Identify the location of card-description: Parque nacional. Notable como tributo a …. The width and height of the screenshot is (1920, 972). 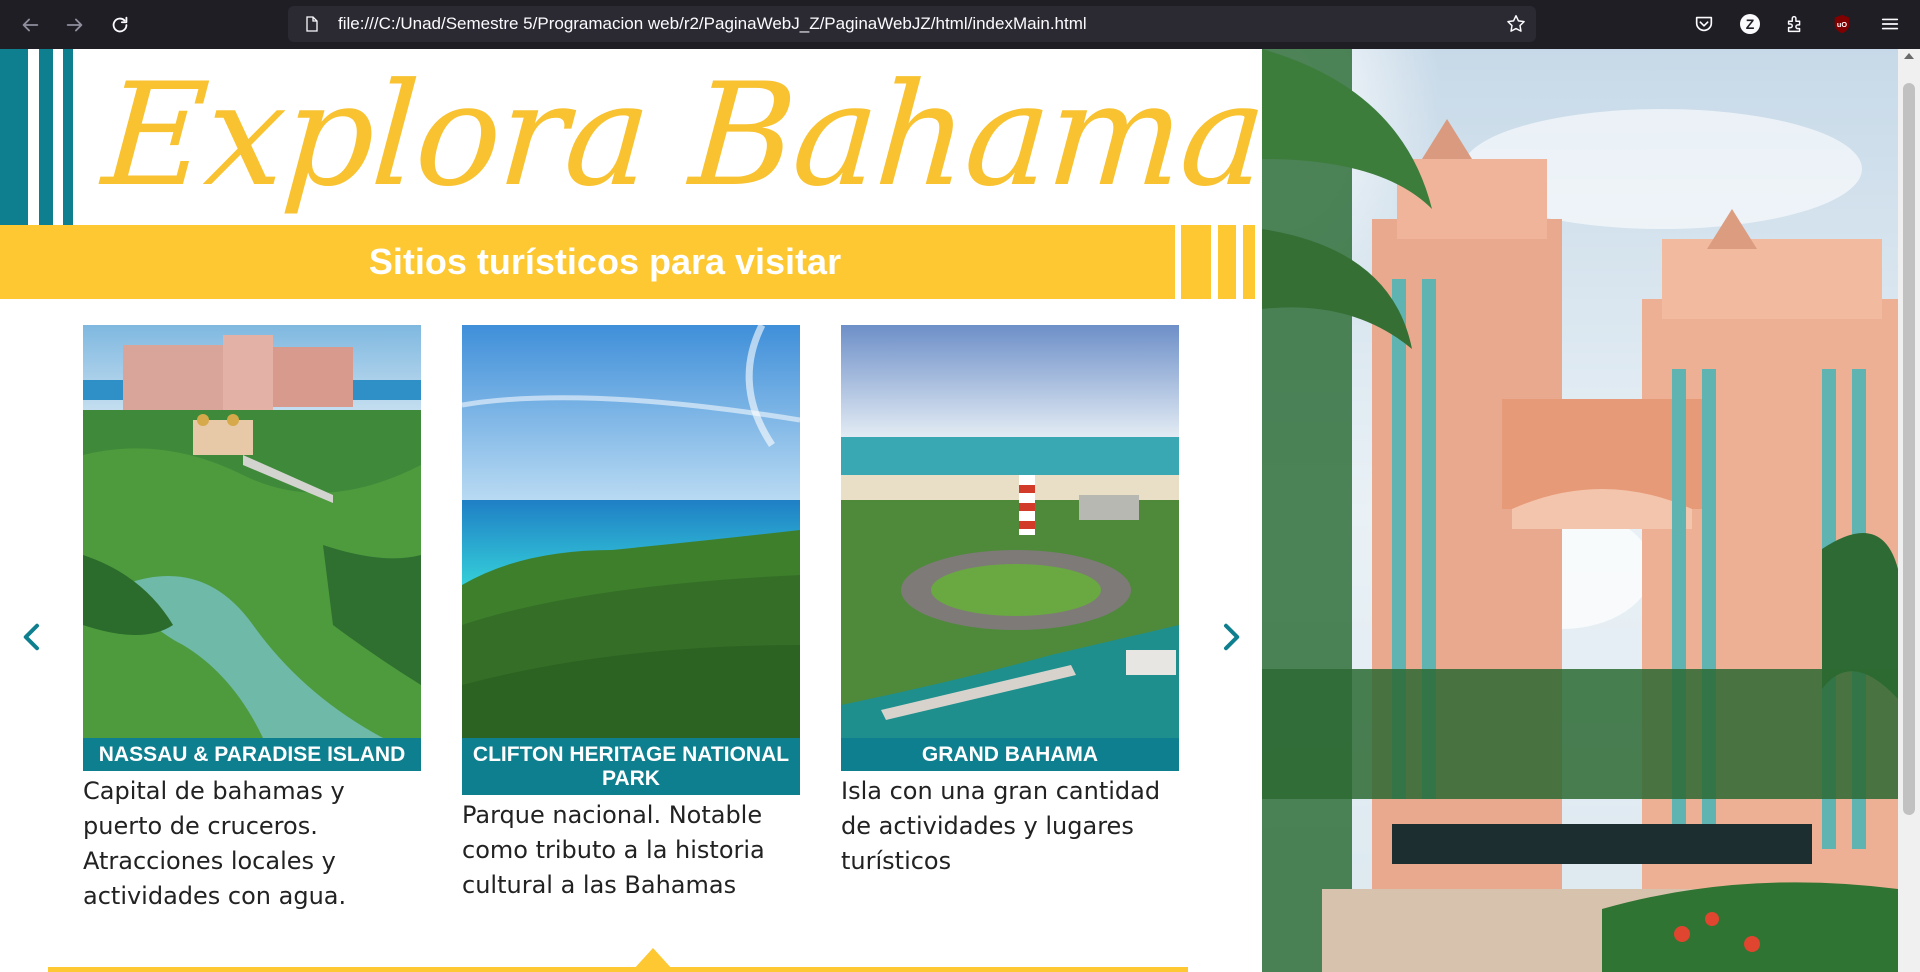
(613, 850).